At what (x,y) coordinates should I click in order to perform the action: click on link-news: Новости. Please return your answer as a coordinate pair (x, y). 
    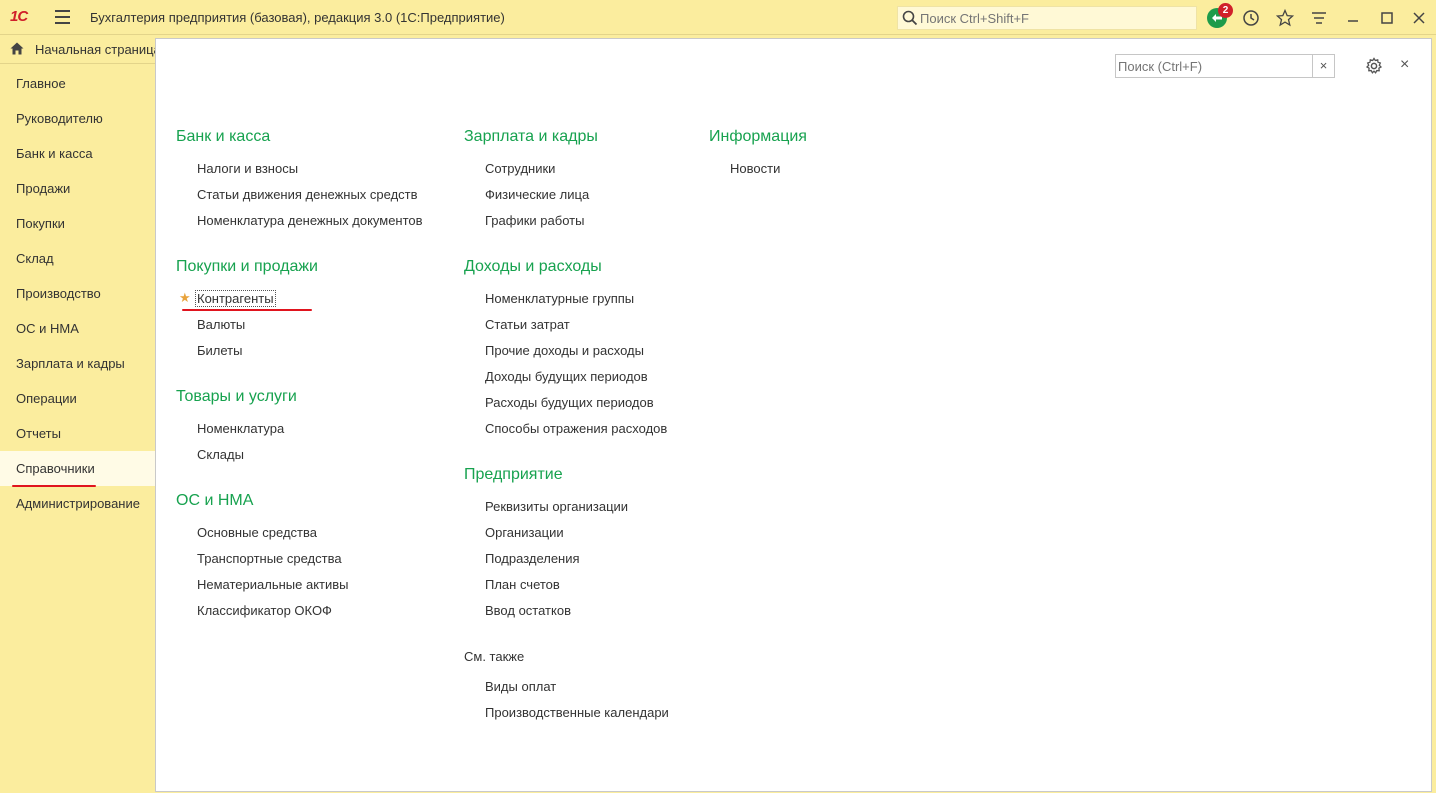
    Looking at the image, I should click on (755, 168).